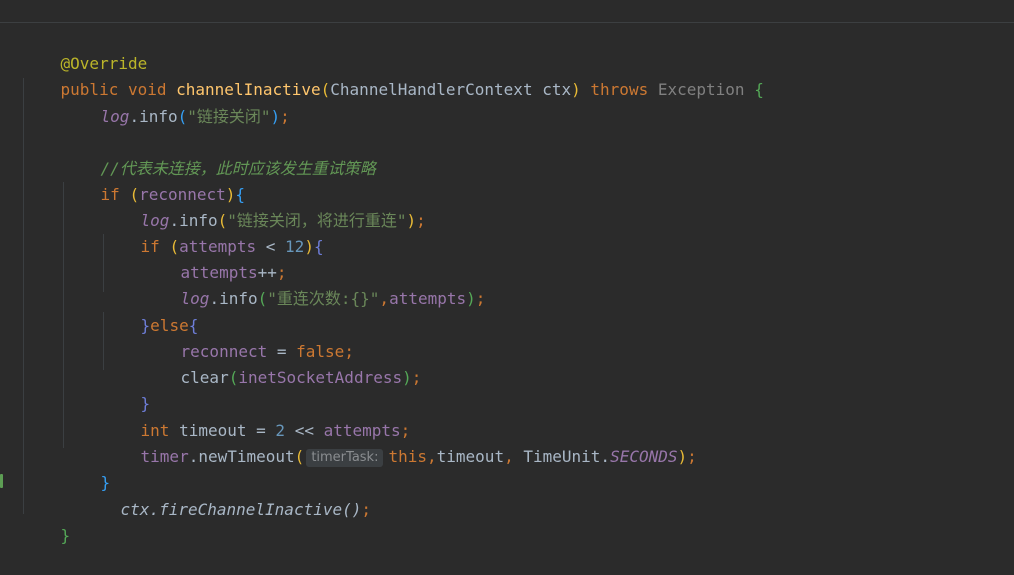 This screenshot has height=575, width=1014. What do you see at coordinates (431, 89) in the screenshot?
I see `param-type: ChannelHandlerContext` at bounding box center [431, 89].